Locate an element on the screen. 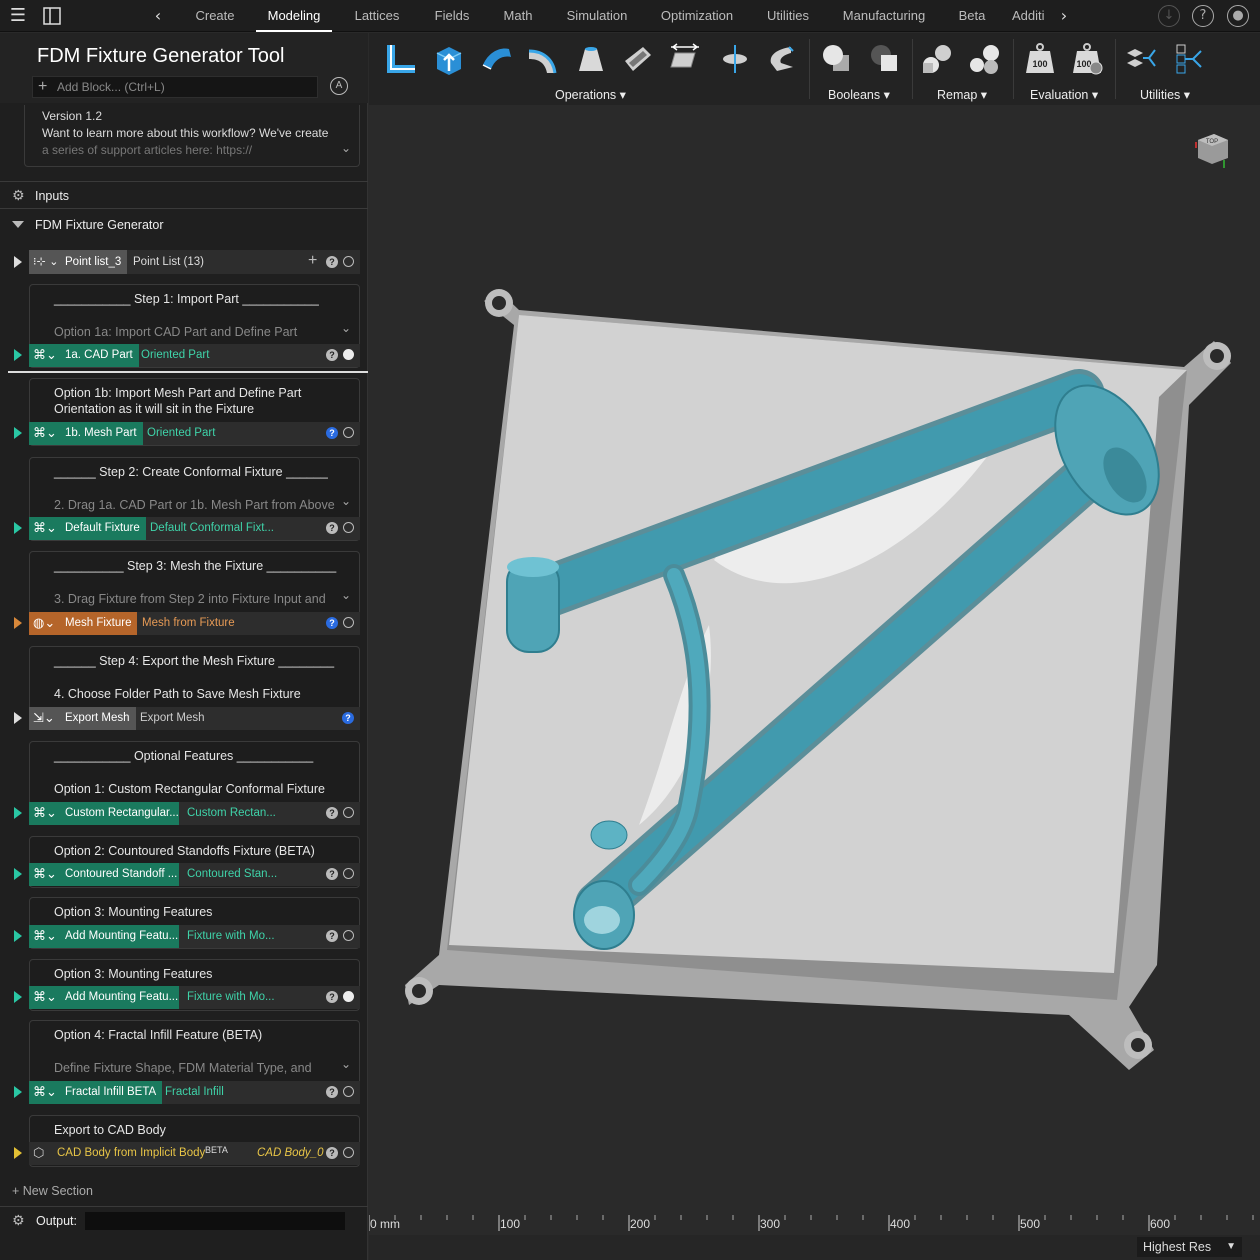  resolution-dropdown: Highest Res ▼ is located at coordinates (1189, 1247).